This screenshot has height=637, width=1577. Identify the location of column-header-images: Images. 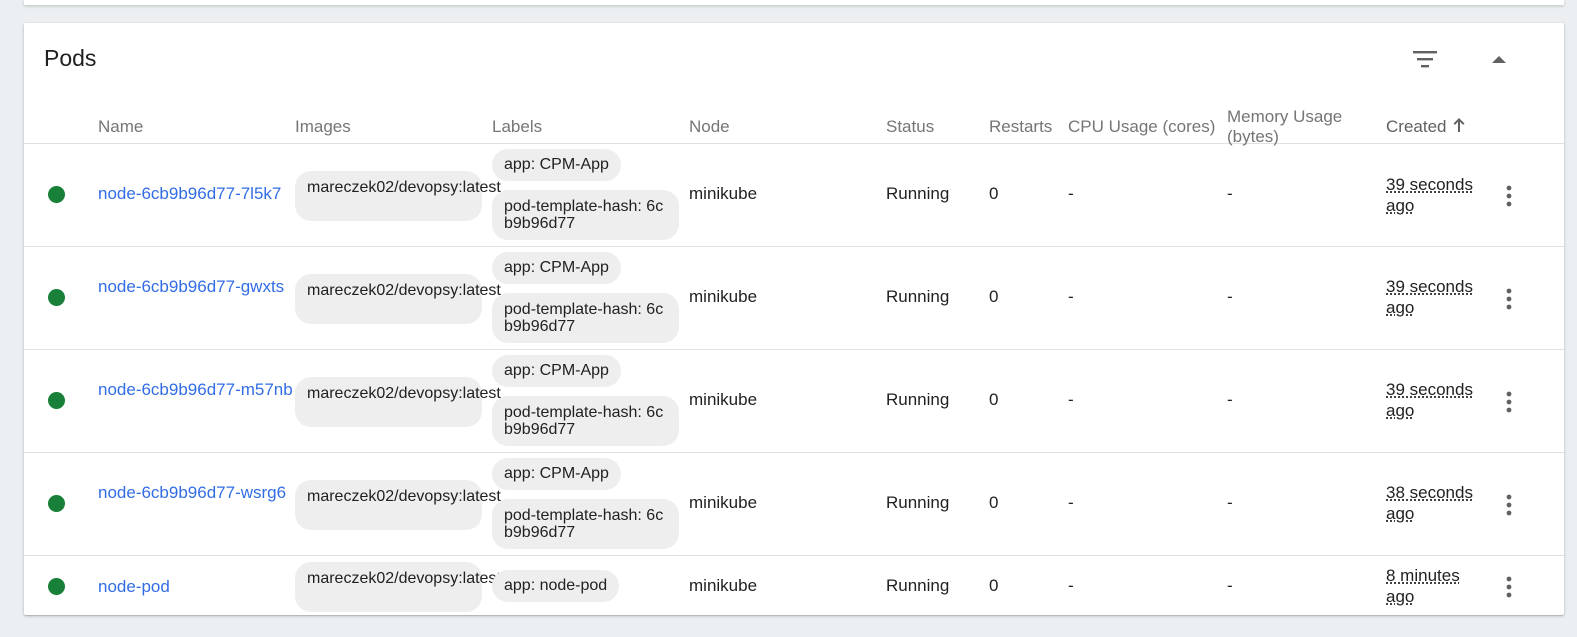
(323, 126).